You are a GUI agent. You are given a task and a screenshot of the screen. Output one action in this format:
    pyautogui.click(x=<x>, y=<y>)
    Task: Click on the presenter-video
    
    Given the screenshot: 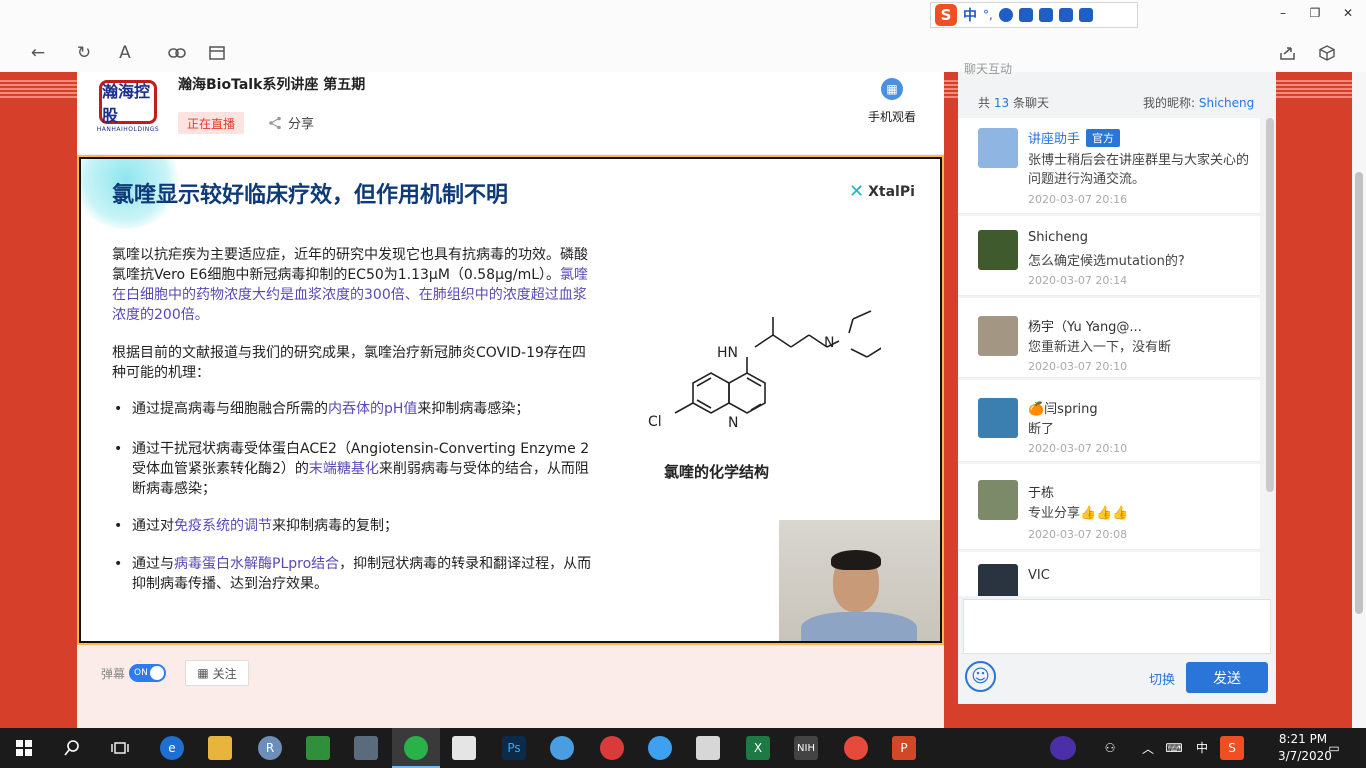 What is the action you would take?
    pyautogui.click(x=859, y=580)
    